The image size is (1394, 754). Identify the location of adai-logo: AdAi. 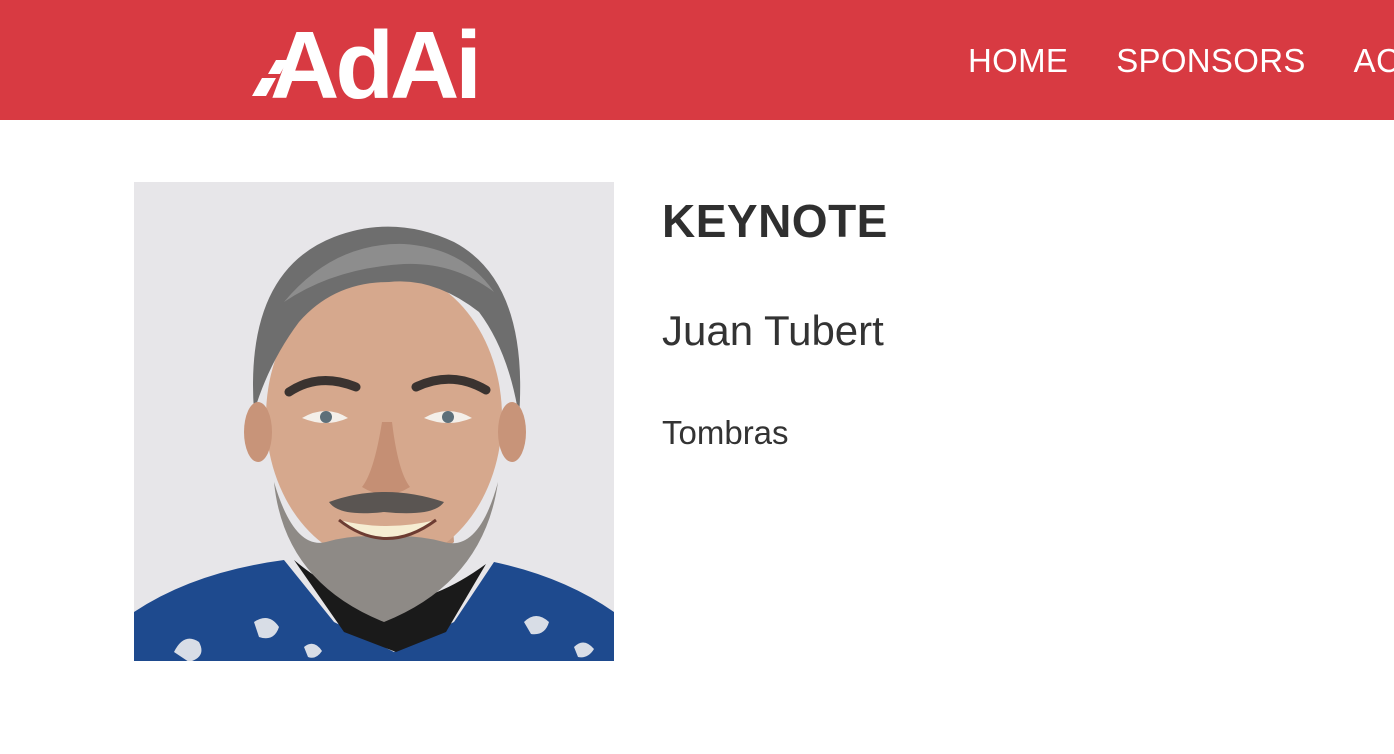
(367, 60).